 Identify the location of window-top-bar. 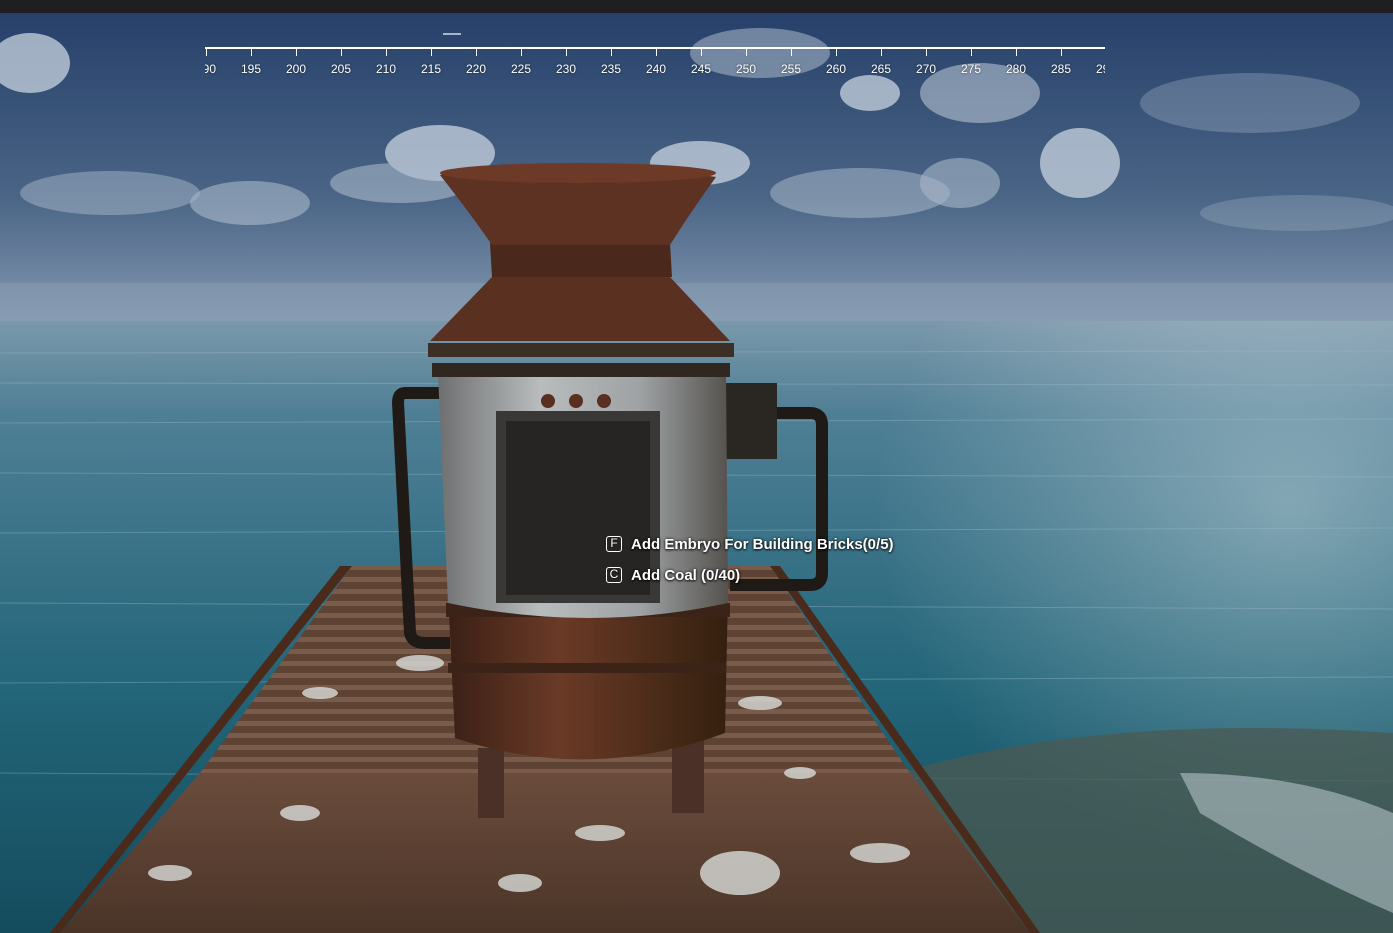
(696, 6).